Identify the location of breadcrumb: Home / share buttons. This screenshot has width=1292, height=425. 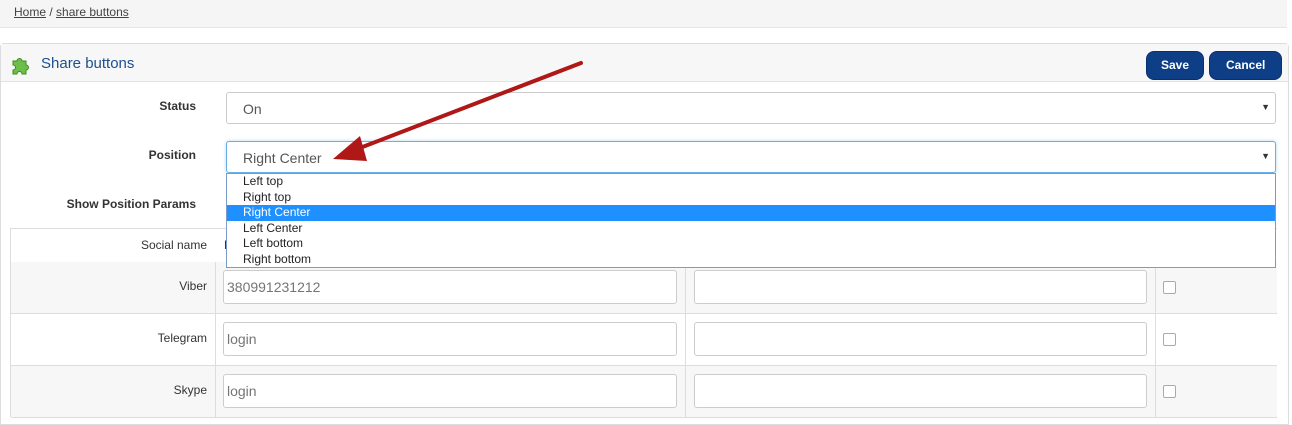
(71, 12).